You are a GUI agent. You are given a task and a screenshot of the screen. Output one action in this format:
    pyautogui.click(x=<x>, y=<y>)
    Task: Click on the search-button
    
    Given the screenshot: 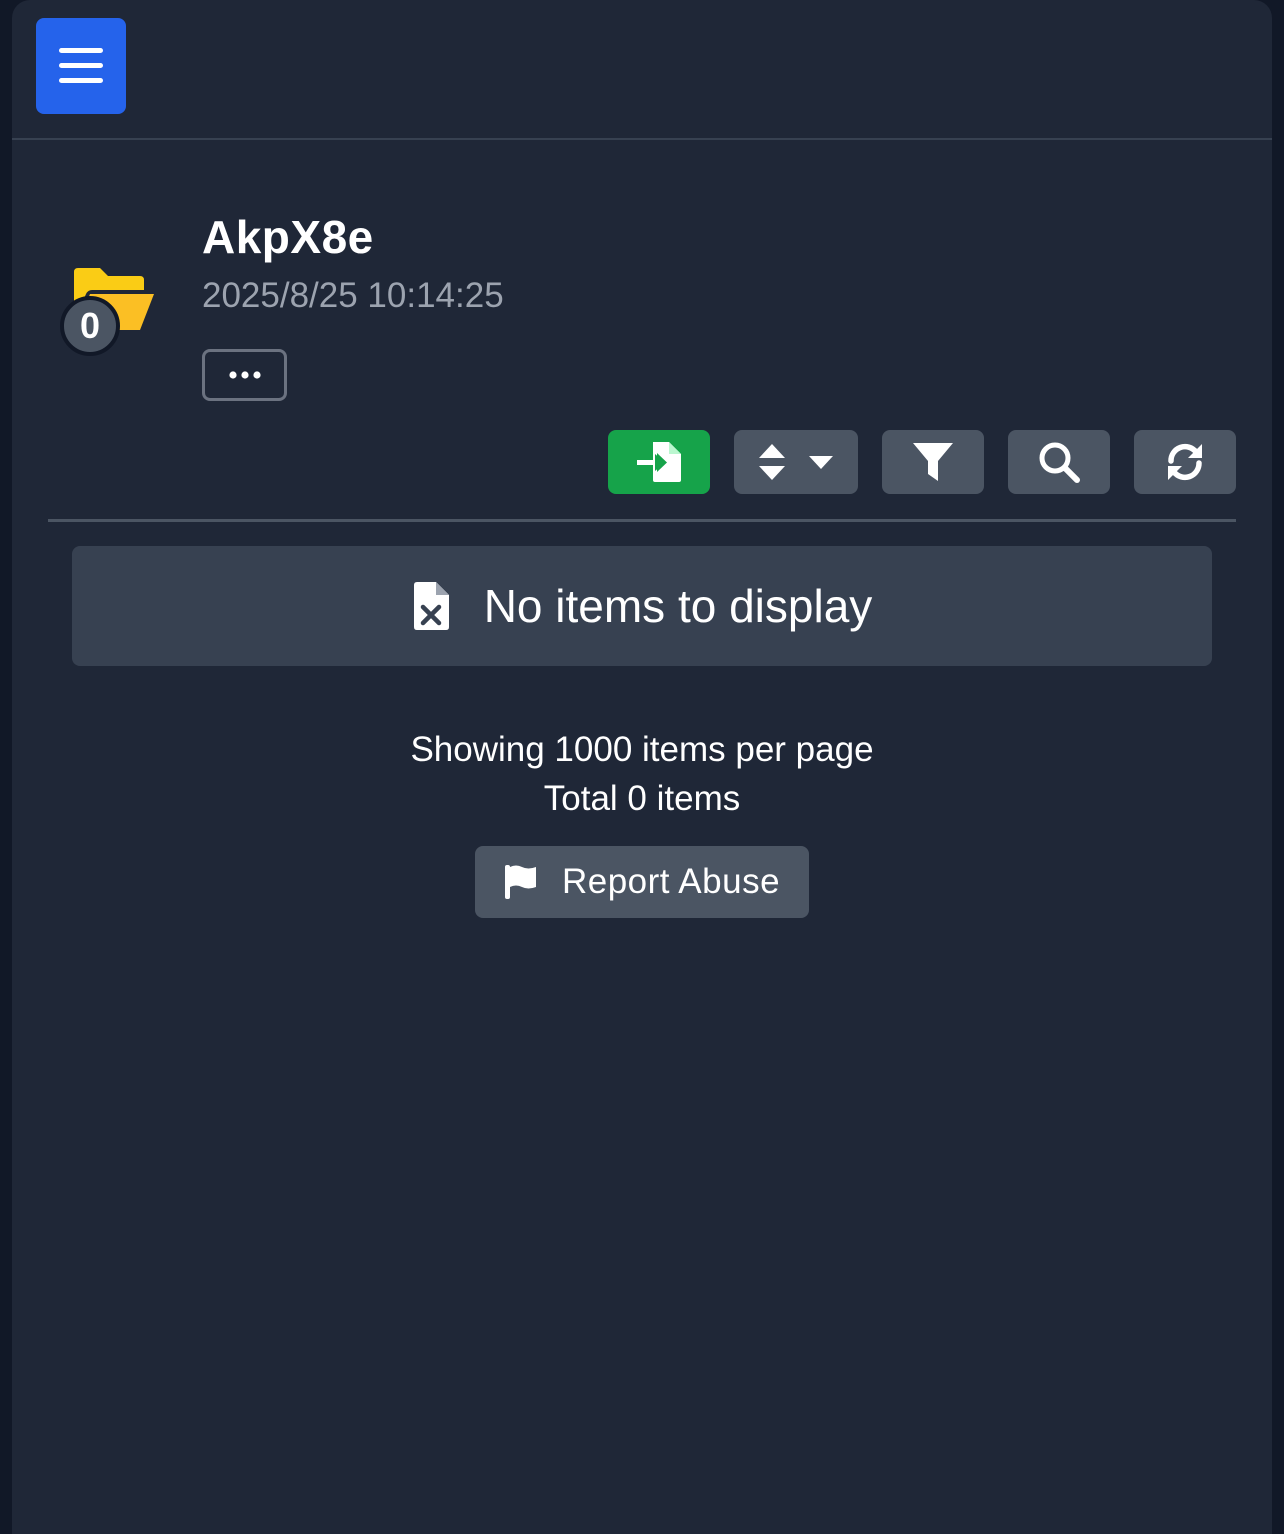 What is the action you would take?
    pyautogui.click(x=1059, y=462)
    